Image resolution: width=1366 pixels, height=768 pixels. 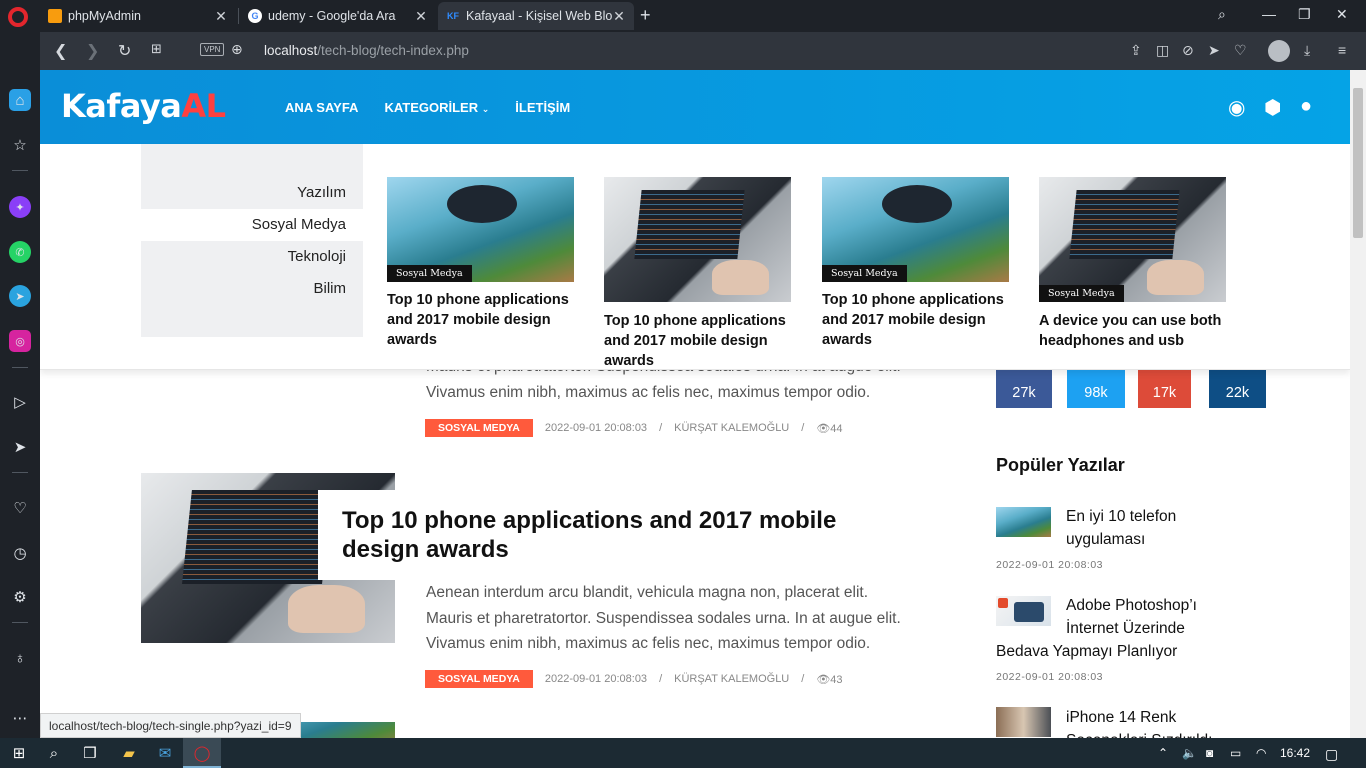 I want to click on close-window-icon: ✕, so click(x=1342, y=14).